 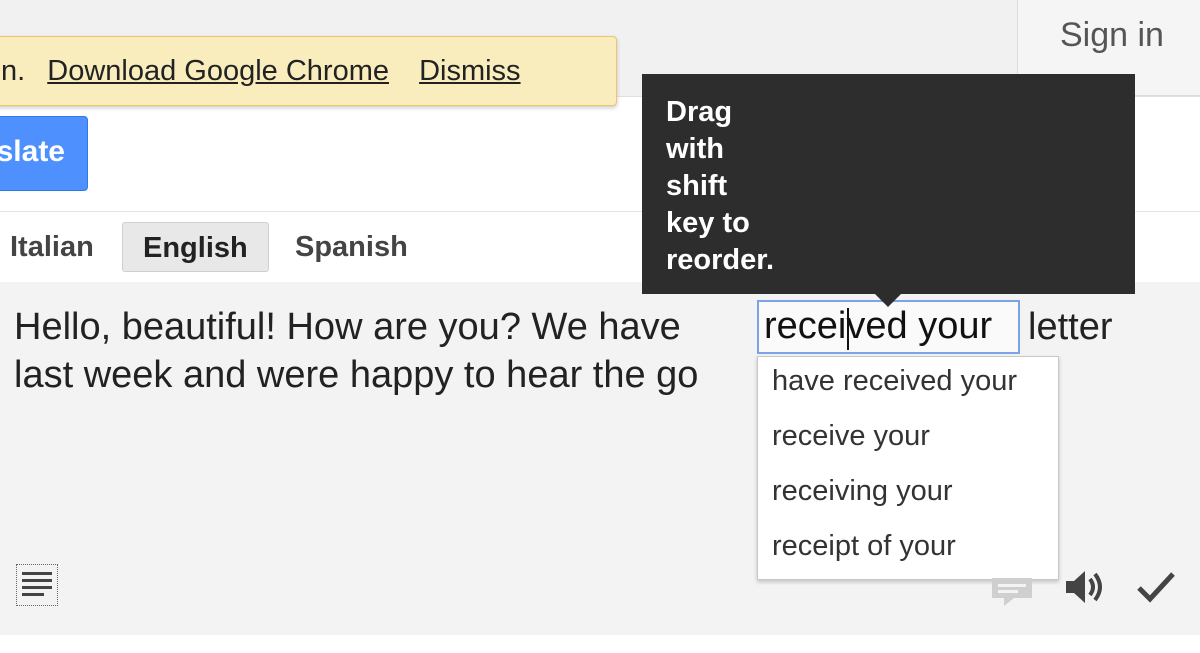 What do you see at coordinates (1012, 594) in the screenshot?
I see `comment-icon` at bounding box center [1012, 594].